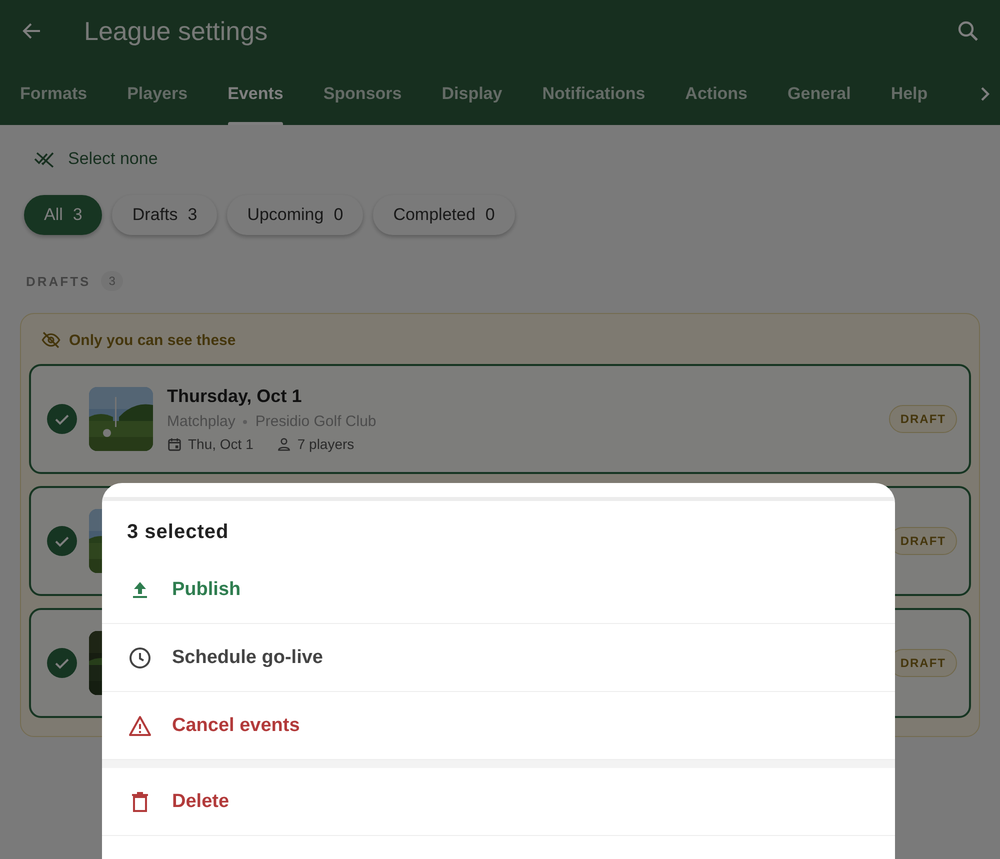 The height and width of the screenshot is (859, 1000). What do you see at coordinates (295, 215) in the screenshot?
I see `filter-chip: Upcoming 0` at bounding box center [295, 215].